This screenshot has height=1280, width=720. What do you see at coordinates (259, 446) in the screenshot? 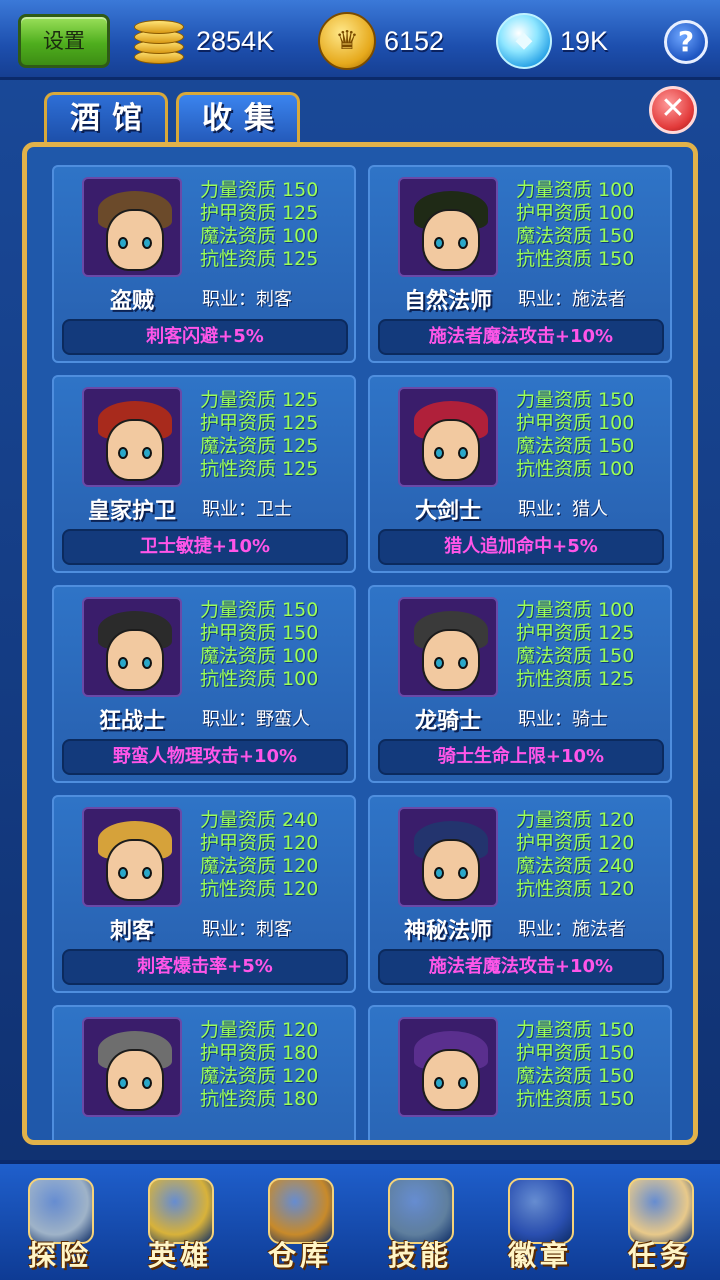
I see `stat-magic: 魔法资质 125` at bounding box center [259, 446].